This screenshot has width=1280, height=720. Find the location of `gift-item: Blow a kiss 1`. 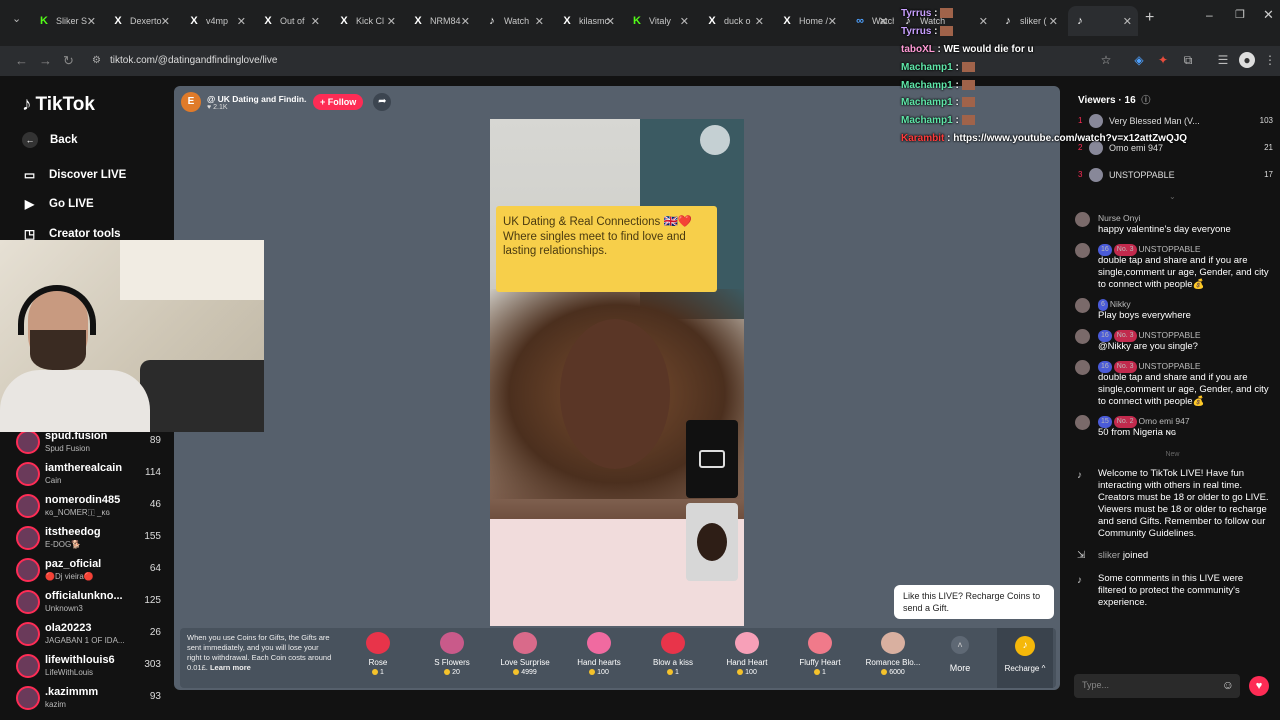

gift-item: Blow a kiss 1 is located at coordinates (673, 654).